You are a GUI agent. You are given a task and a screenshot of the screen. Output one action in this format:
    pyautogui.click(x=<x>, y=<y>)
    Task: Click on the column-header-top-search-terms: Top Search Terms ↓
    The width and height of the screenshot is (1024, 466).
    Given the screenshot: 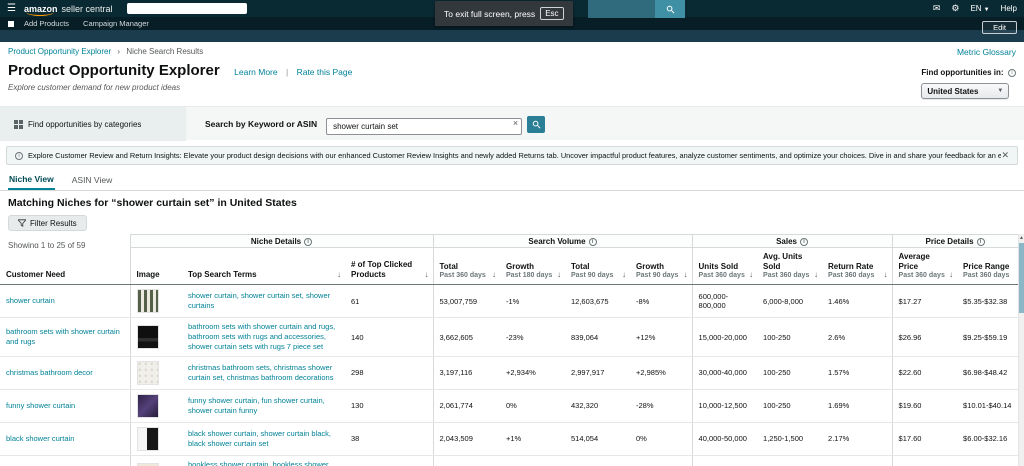 What is the action you would take?
    pyautogui.click(x=263, y=266)
    